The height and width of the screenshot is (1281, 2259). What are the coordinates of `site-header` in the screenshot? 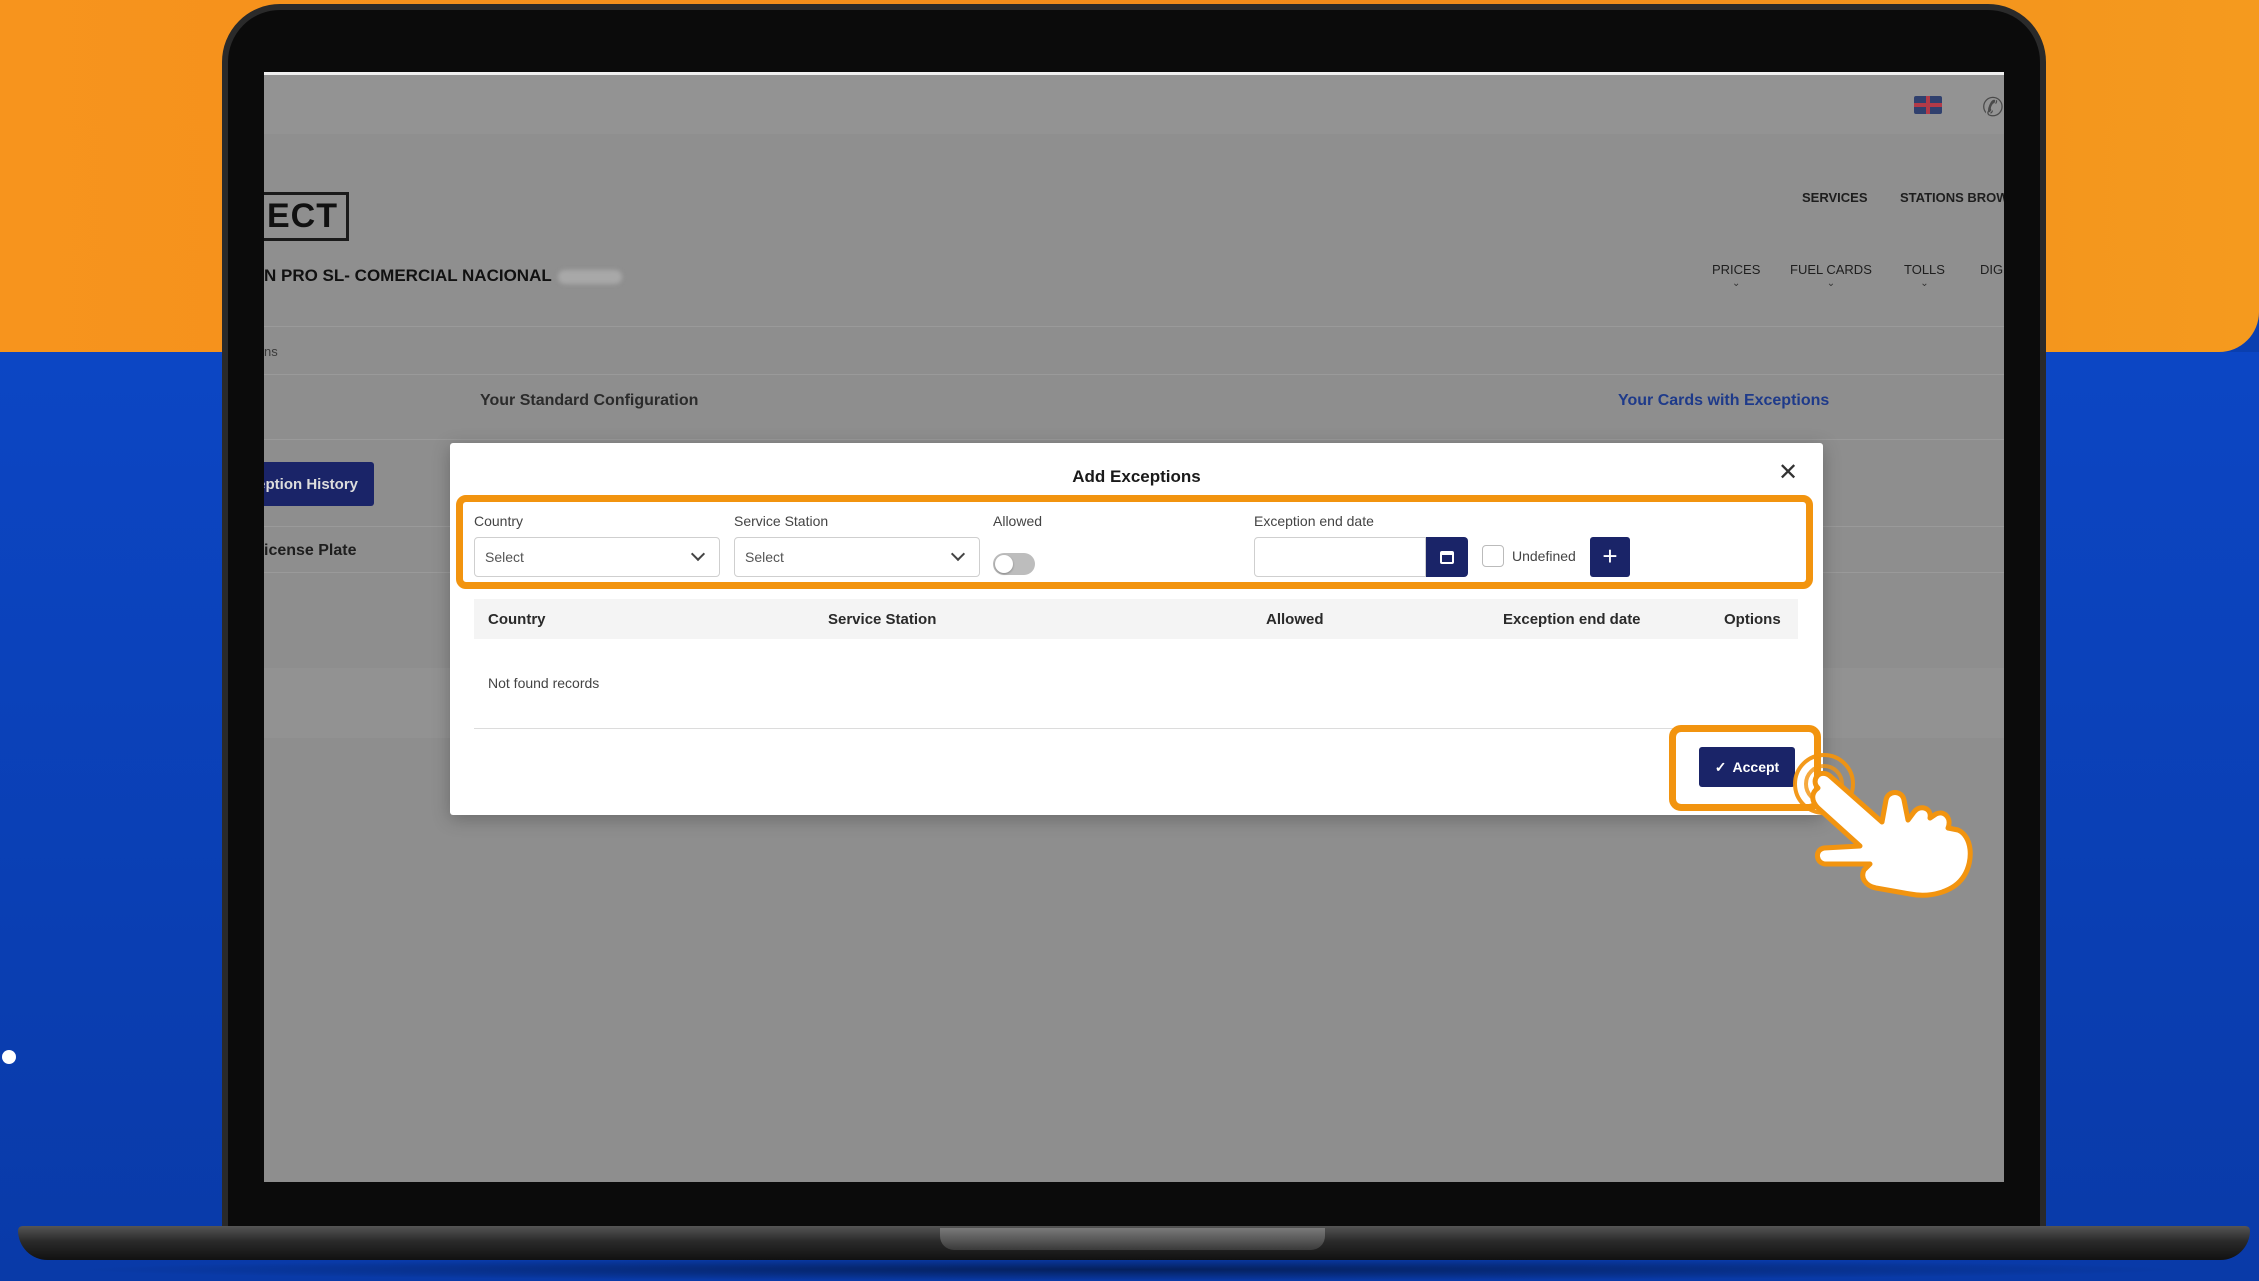 It's located at (1134, 230).